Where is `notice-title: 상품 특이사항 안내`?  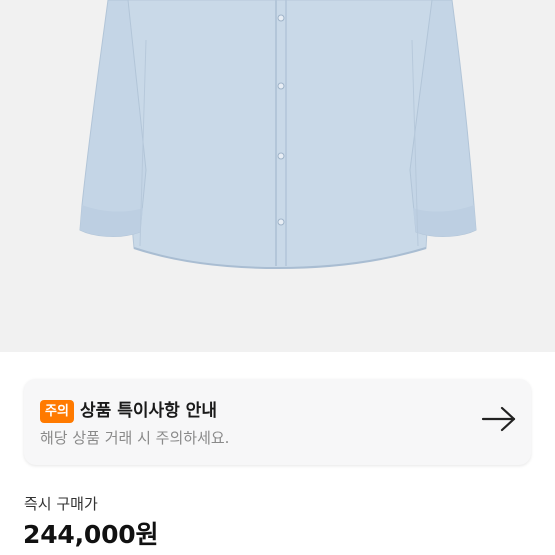 notice-title: 상품 특이사항 안내 is located at coordinates (148, 411).